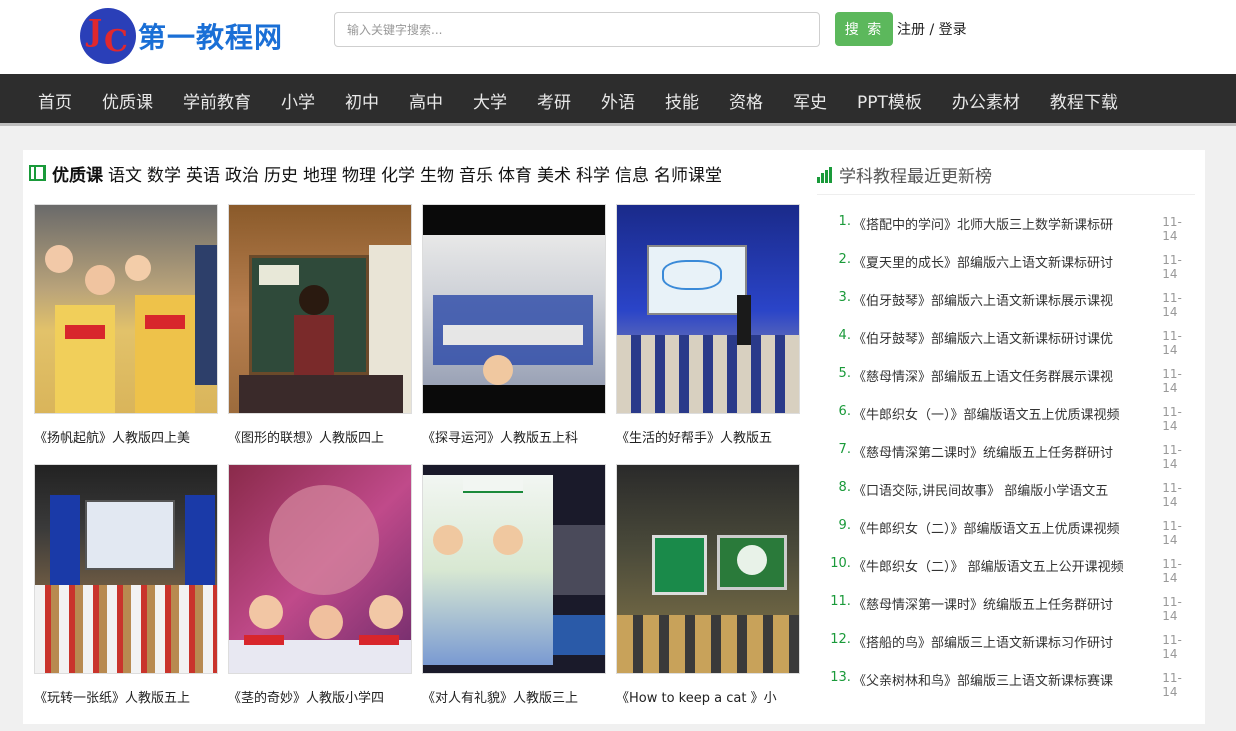 The image size is (1236, 731). What do you see at coordinates (359, 176) in the screenshot?
I see `category-link: 物理` at bounding box center [359, 176].